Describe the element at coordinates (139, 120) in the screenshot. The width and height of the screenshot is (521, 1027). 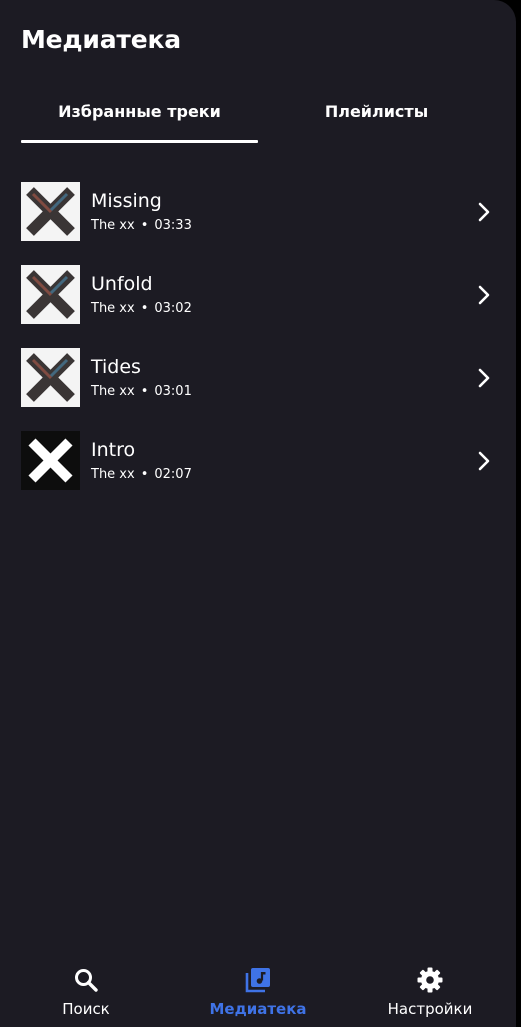
I see `tab-favorite-tracks: Избранные треки` at that location.